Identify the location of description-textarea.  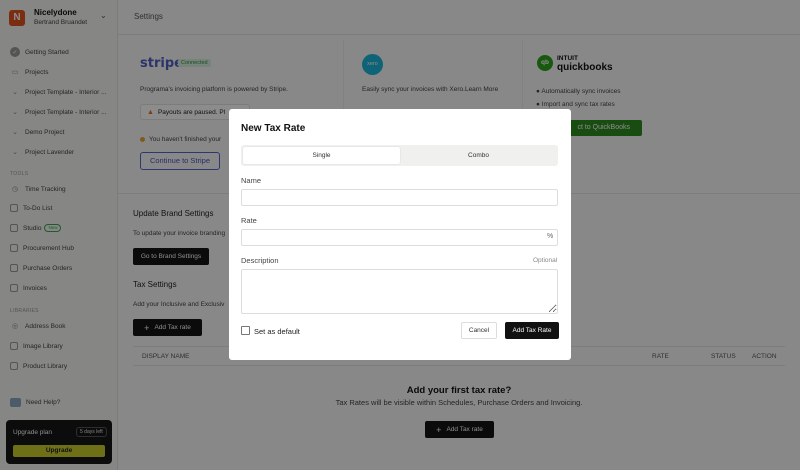
(399, 291).